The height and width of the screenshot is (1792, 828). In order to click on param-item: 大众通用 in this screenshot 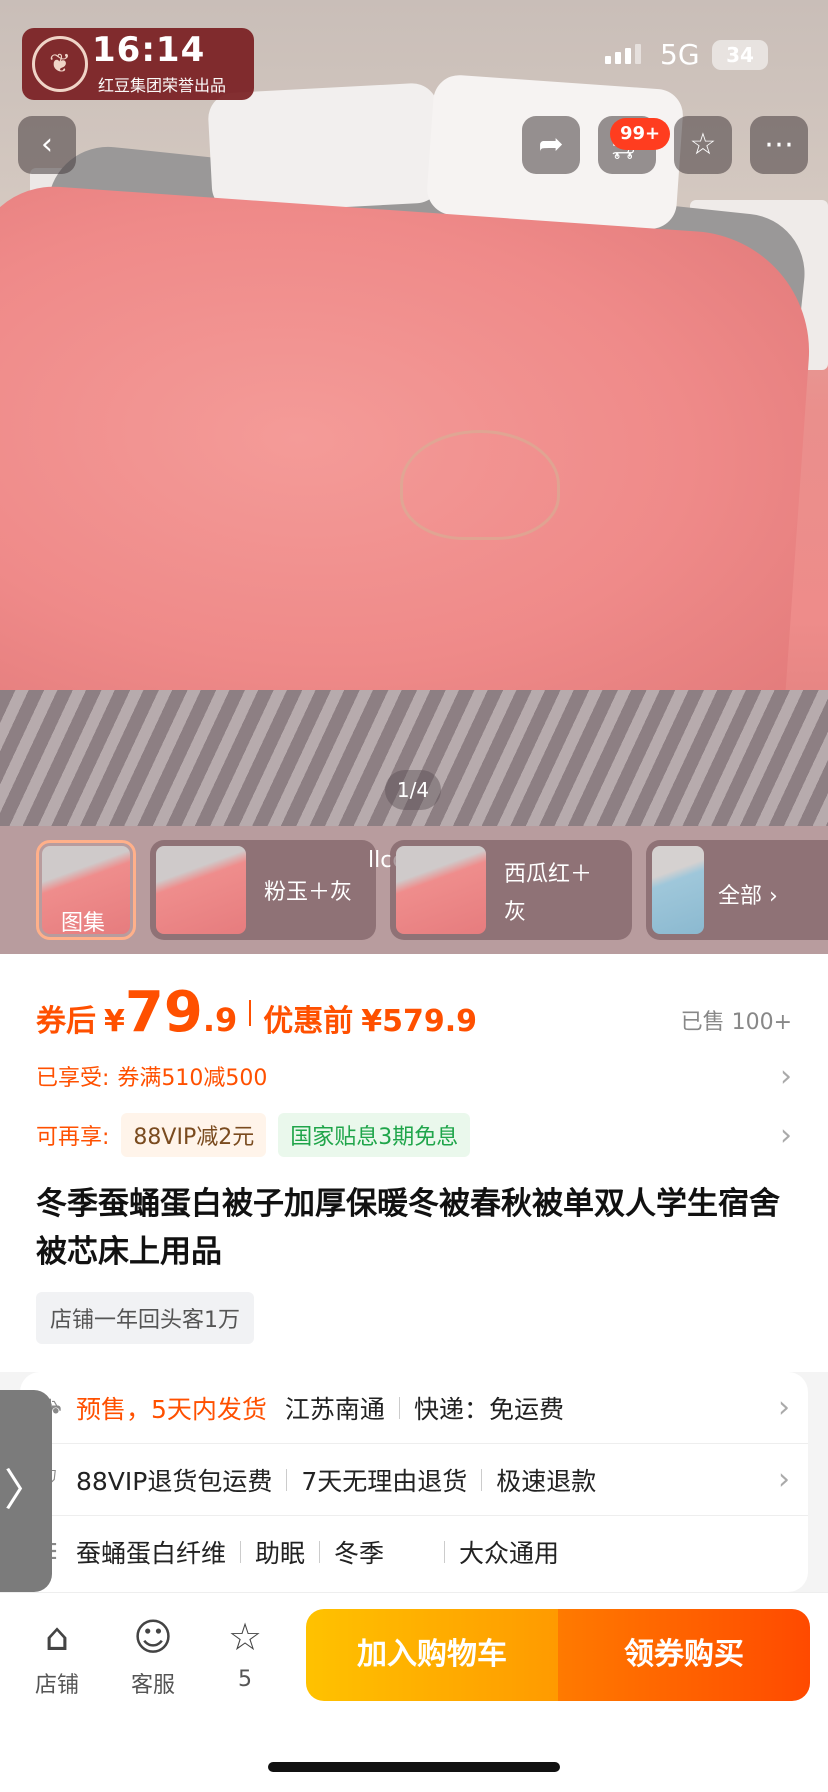, I will do `click(509, 1553)`.